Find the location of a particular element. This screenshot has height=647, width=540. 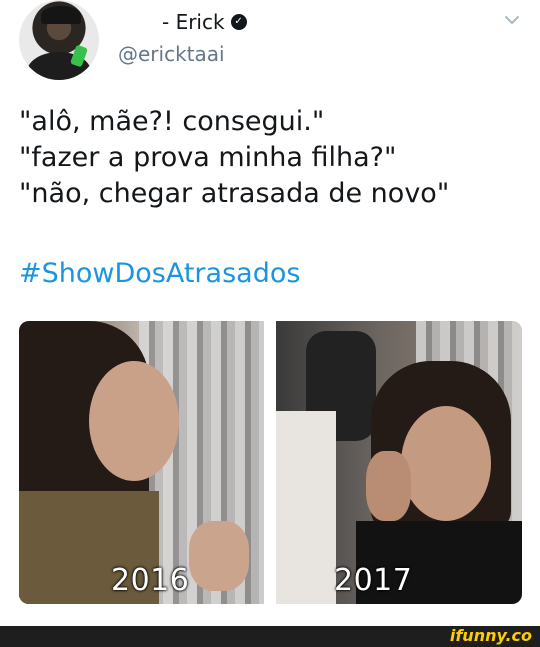

hand-with-phone is located at coordinates (388, 486).